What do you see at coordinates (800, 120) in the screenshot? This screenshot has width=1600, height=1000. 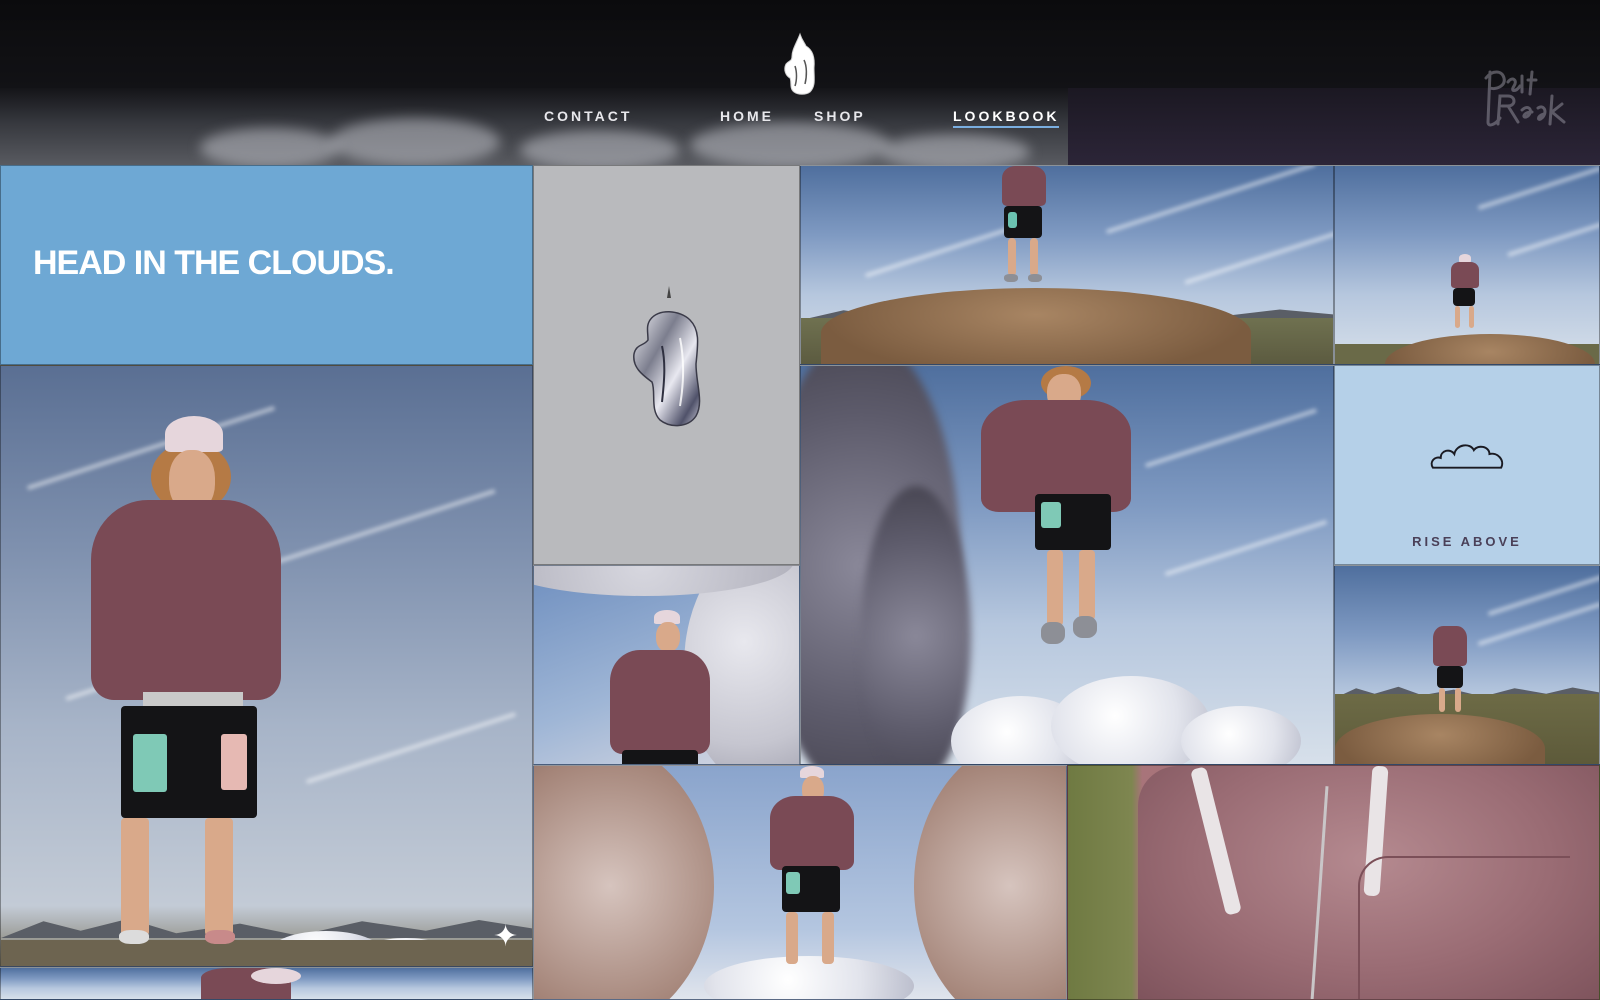 I see `main-nav: CONTACT HOME SHOP LOOKBOOK` at bounding box center [800, 120].